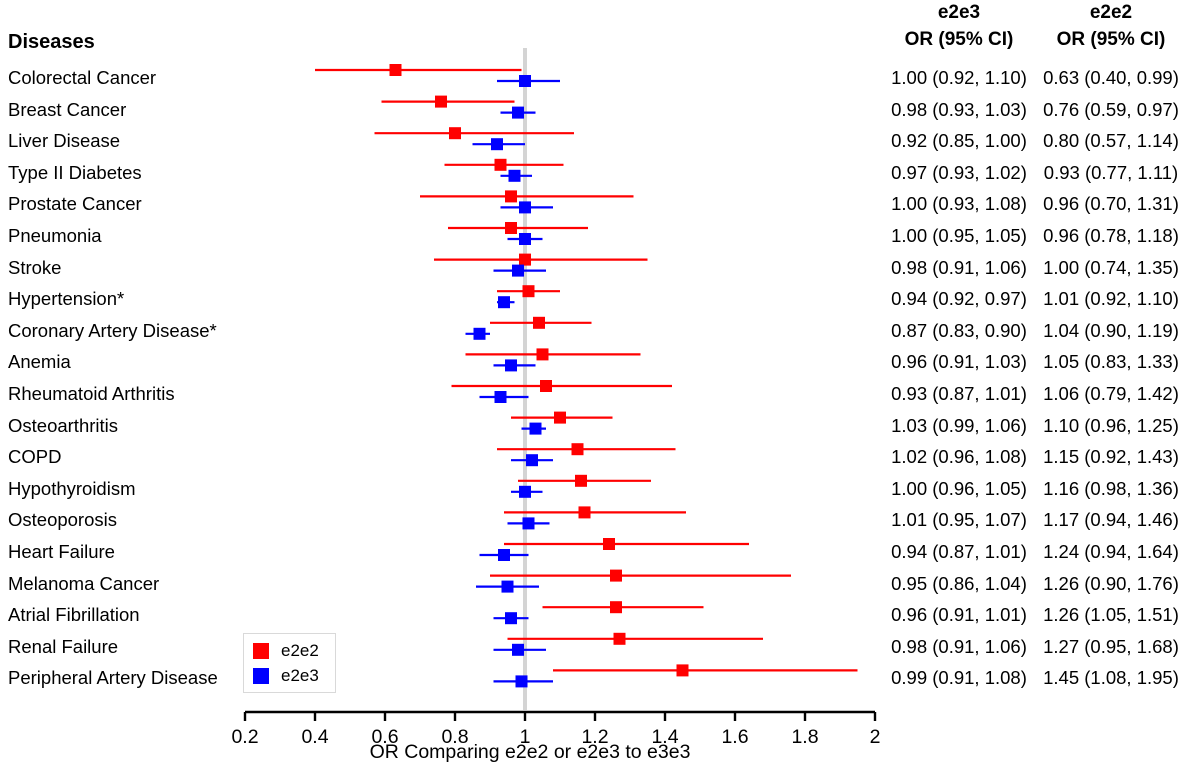 This screenshot has width=1200, height=770. I want to click on legend-swatch-e2e3, so click(261, 676).